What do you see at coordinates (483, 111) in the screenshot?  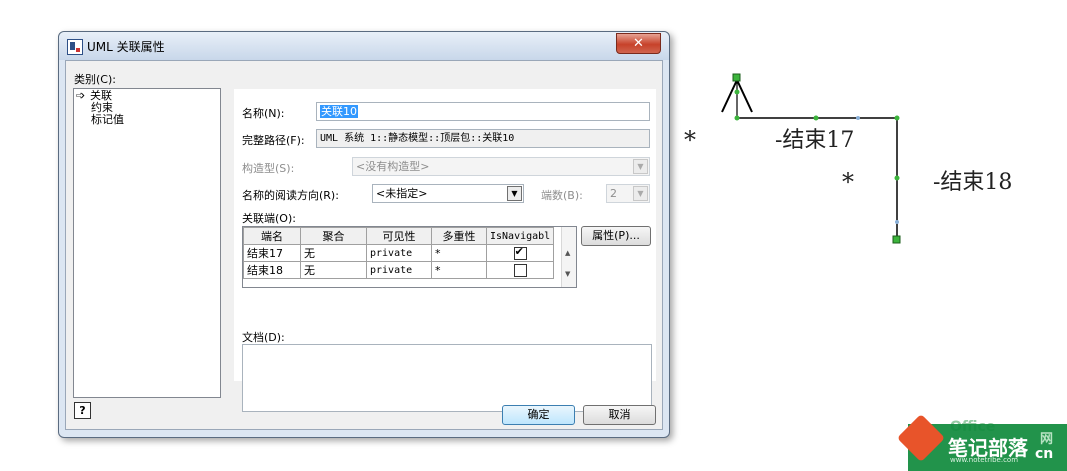 I see `name-input: 关联10` at bounding box center [483, 111].